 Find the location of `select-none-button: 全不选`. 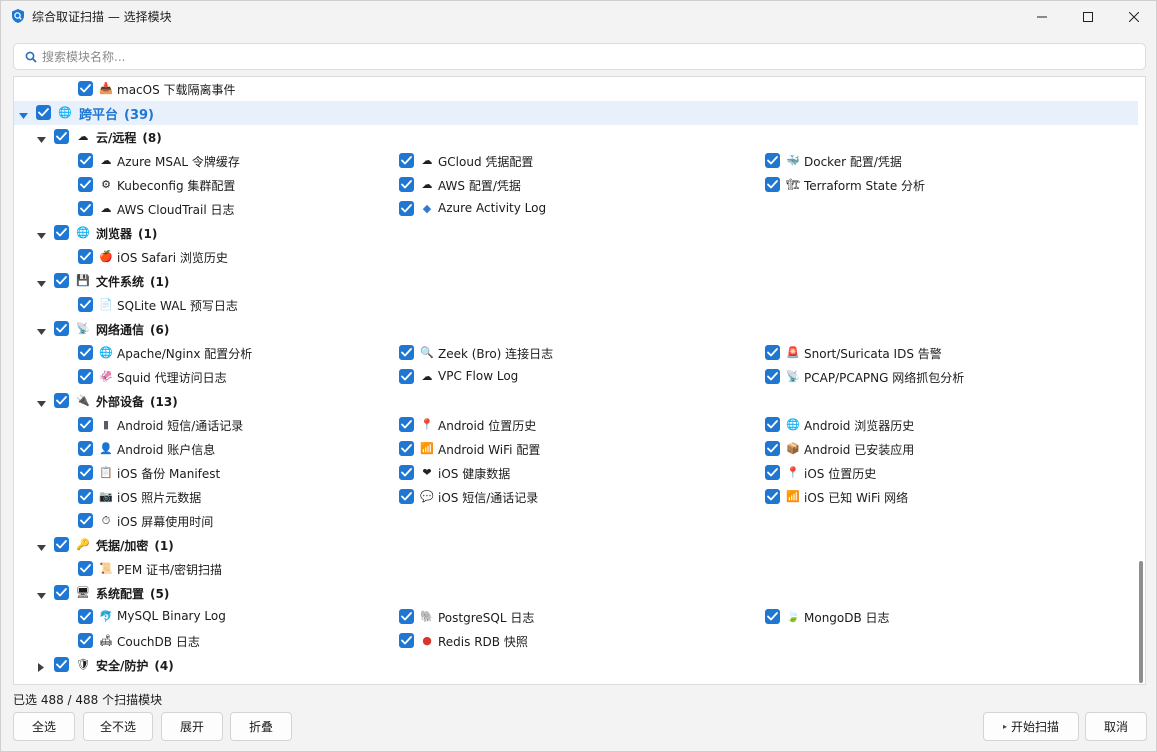

select-none-button: 全不选 is located at coordinates (118, 726).